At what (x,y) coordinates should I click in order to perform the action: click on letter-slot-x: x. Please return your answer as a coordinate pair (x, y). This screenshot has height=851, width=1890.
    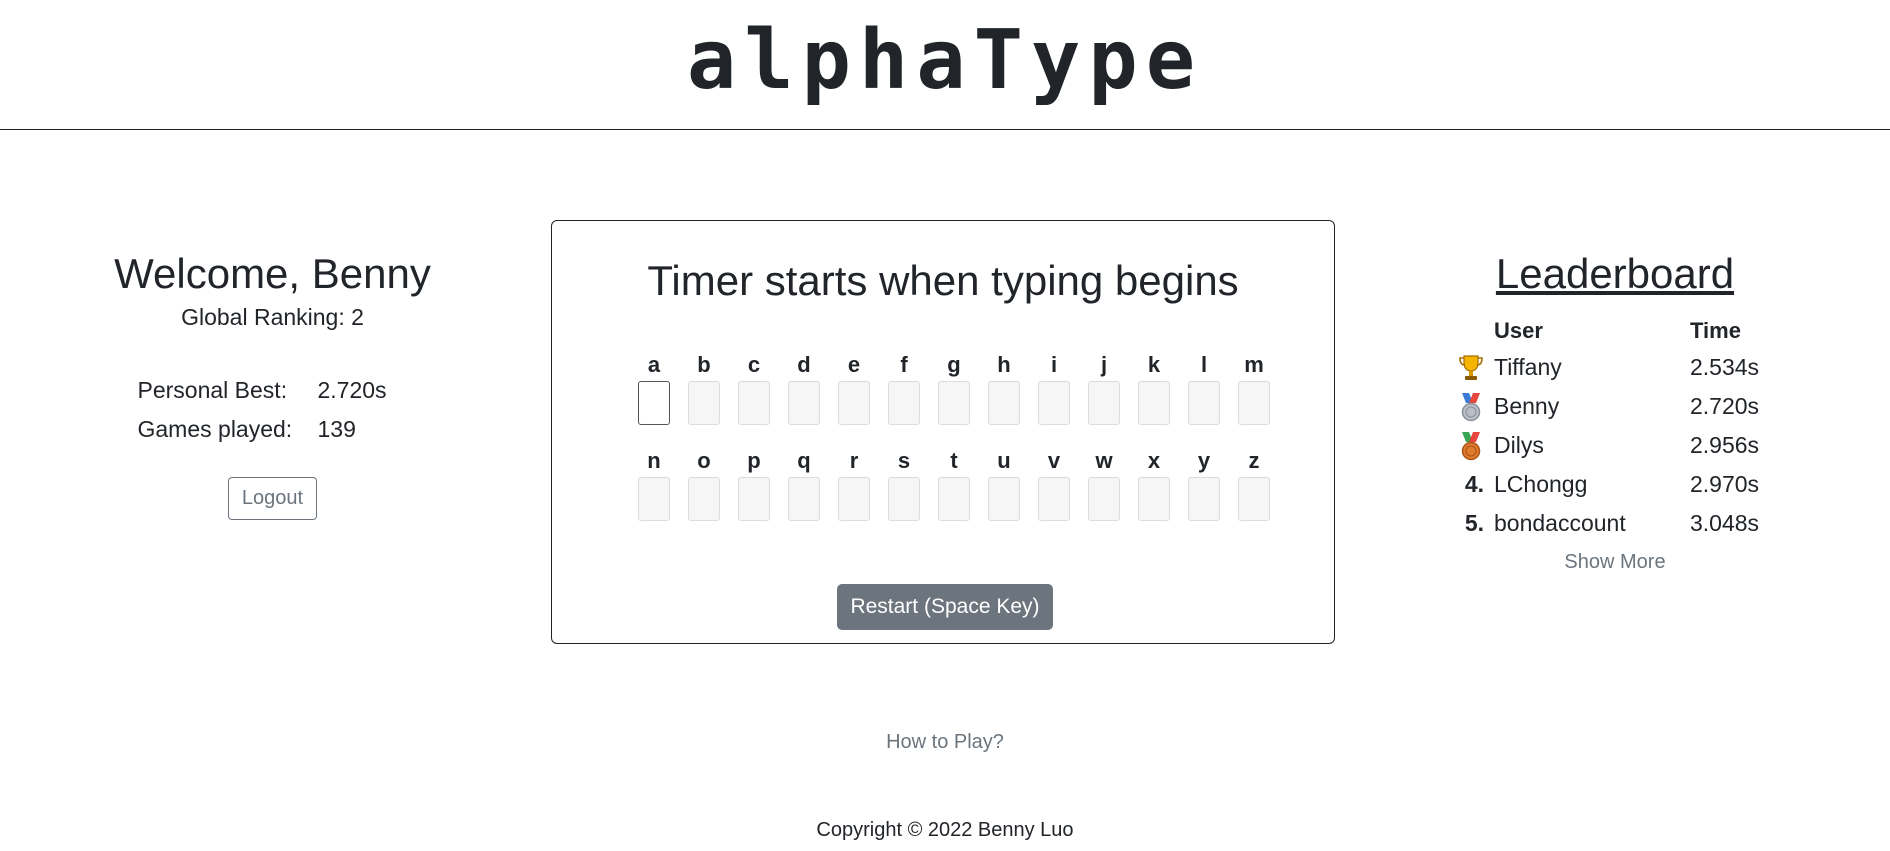
    Looking at the image, I should click on (1154, 483).